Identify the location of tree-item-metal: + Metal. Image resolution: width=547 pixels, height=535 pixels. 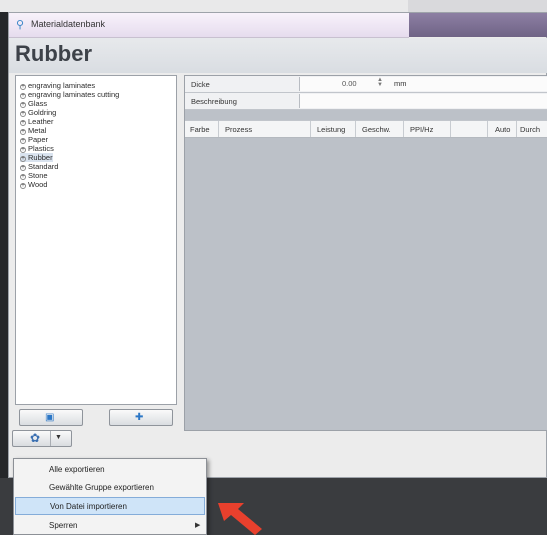
(33, 130).